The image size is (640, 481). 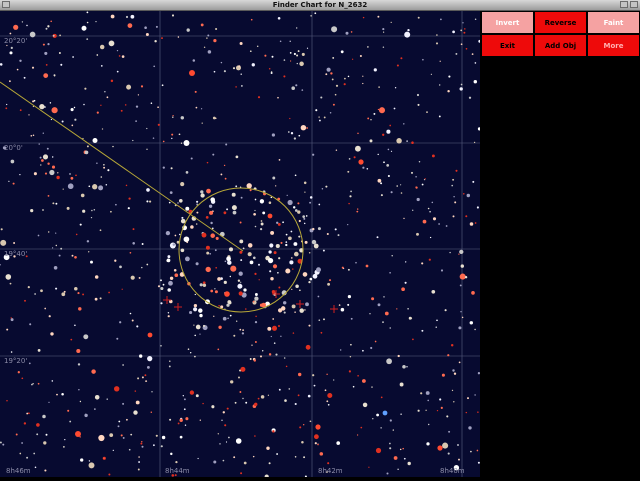 I want to click on more-button: More, so click(x=613, y=45).